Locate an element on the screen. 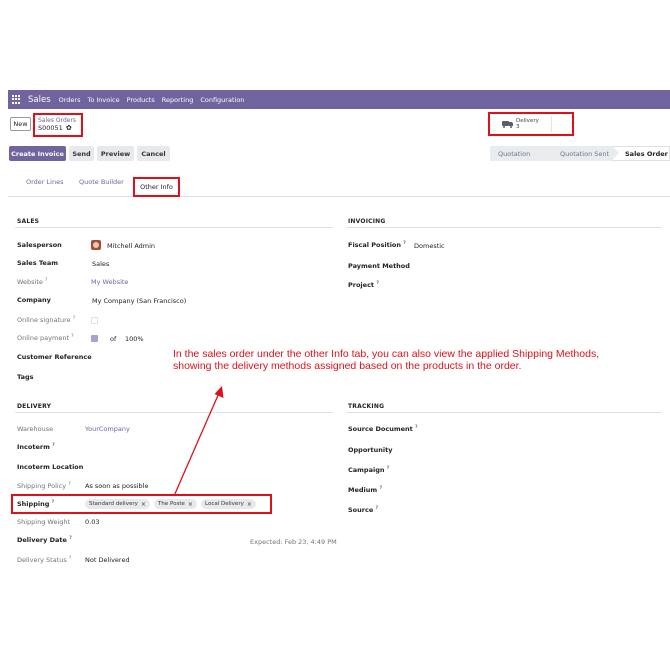  source-label-text: Source is located at coordinates (361, 510).